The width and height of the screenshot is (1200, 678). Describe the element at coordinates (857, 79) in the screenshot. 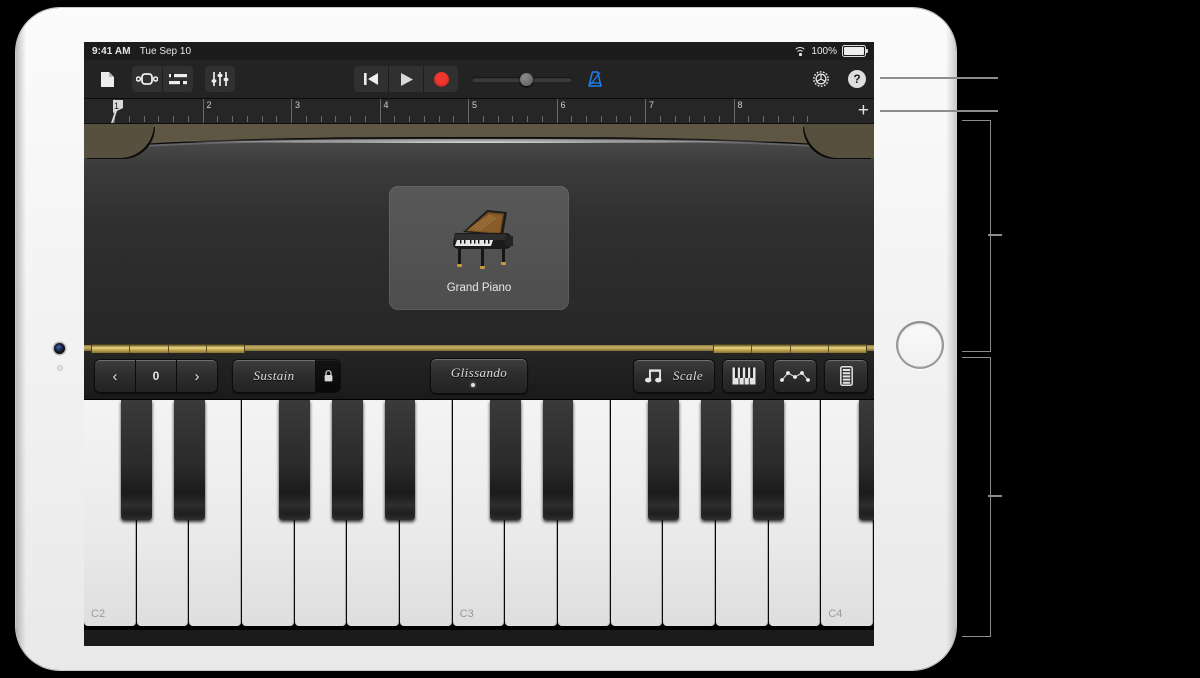

I see `help-button: ?` at that location.